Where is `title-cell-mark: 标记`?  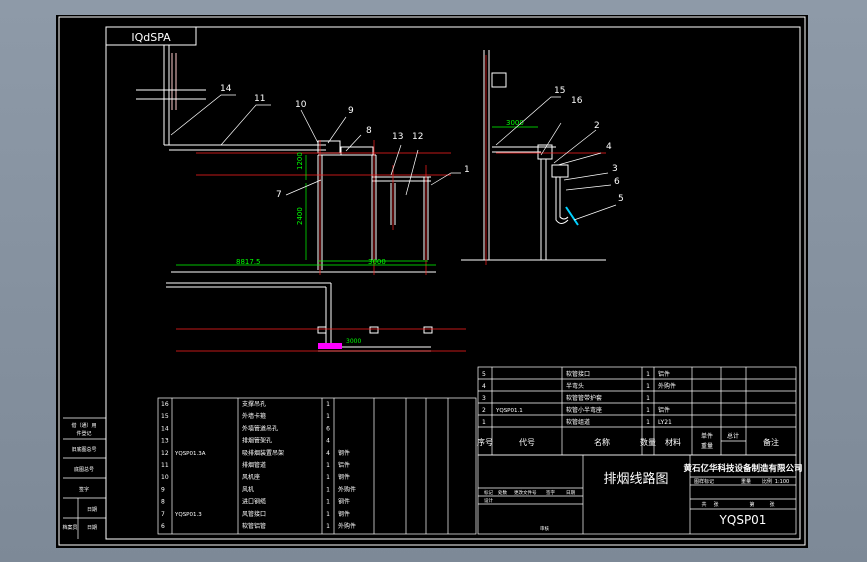 title-cell-mark: 标记 is located at coordinates (488, 492).